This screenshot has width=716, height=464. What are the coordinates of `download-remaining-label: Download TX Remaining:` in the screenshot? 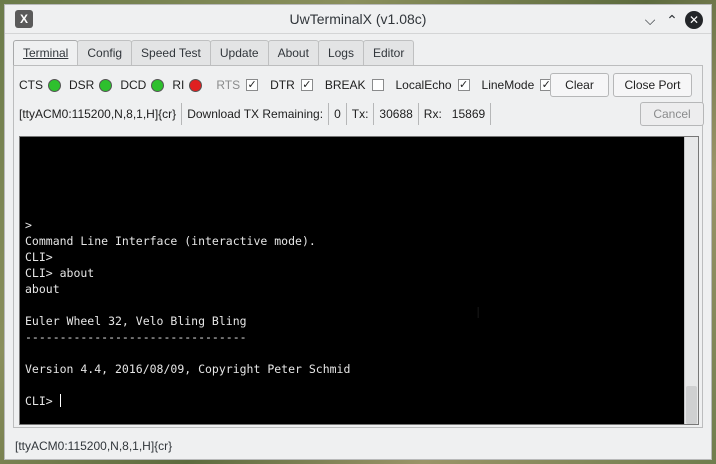 It's located at (256, 114).